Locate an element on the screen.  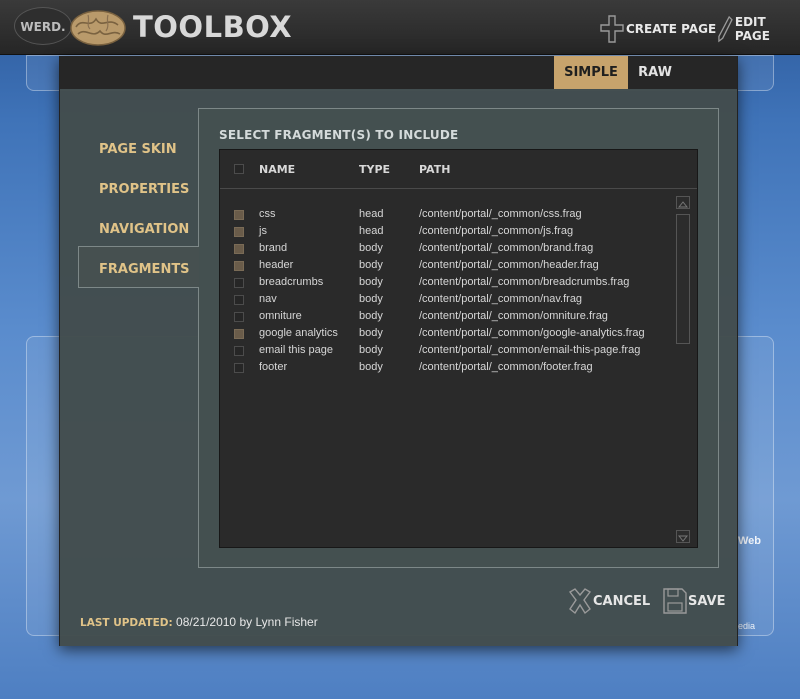
chevron-down-icon is located at coordinates (683, 538).